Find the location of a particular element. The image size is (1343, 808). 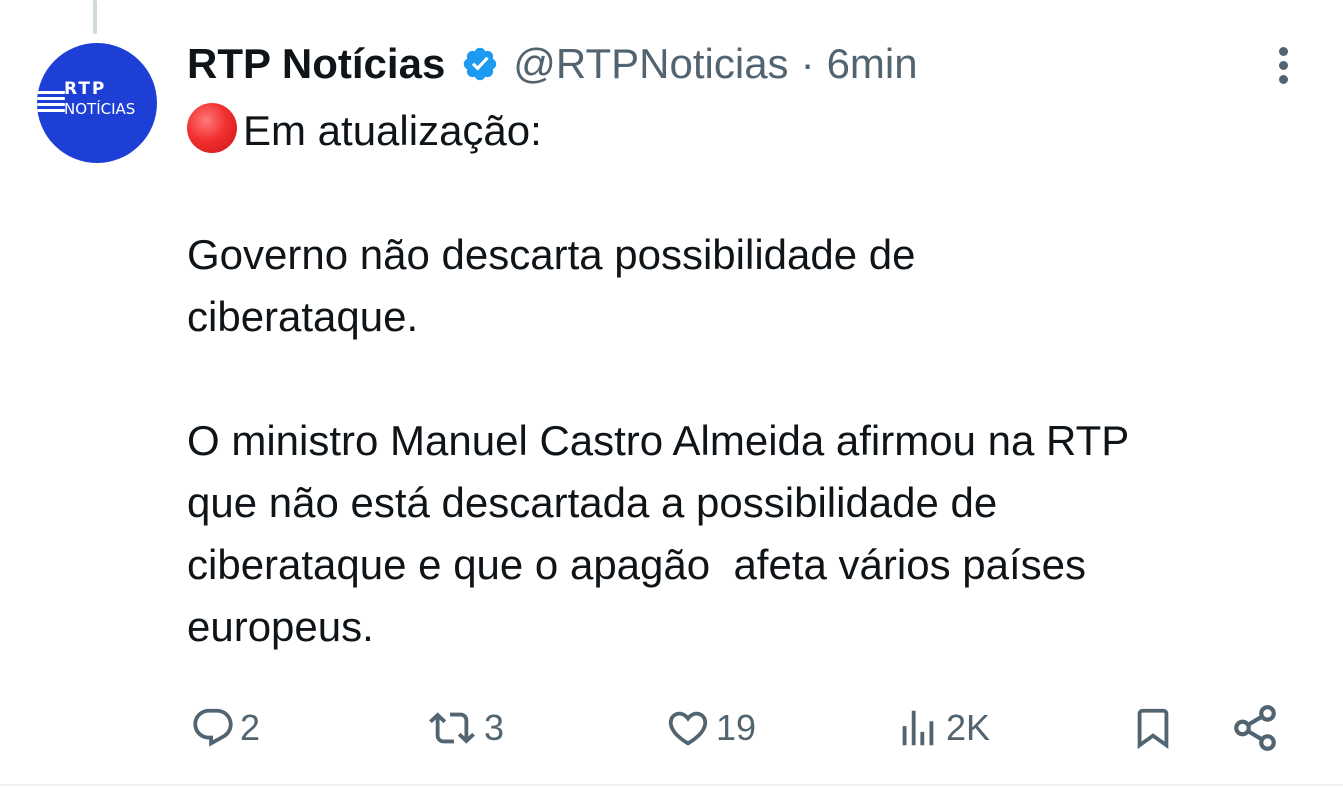

author-display-name: RTP Notícias is located at coordinates (316, 64).